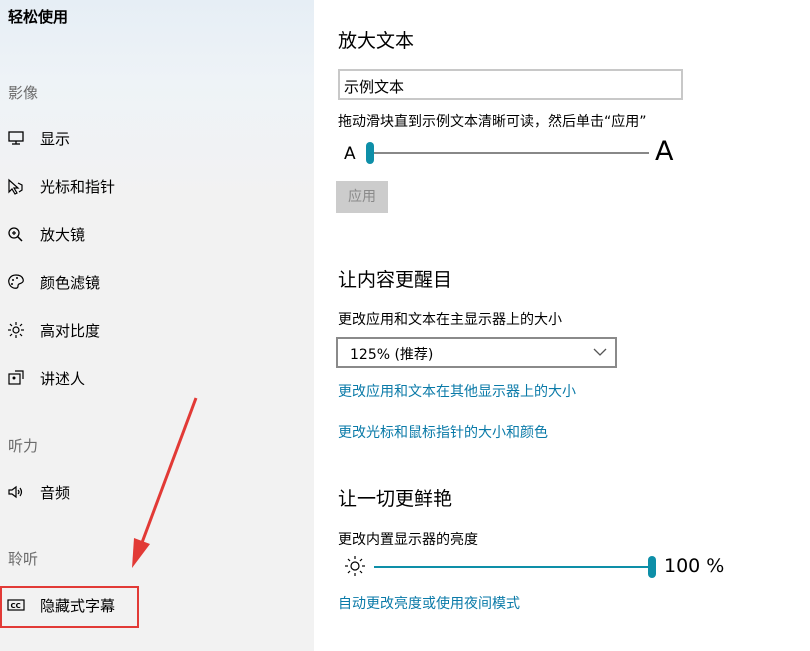 The image size is (810, 651). Describe the element at coordinates (511, 567) in the screenshot. I see `brightness-slider-fill` at that location.